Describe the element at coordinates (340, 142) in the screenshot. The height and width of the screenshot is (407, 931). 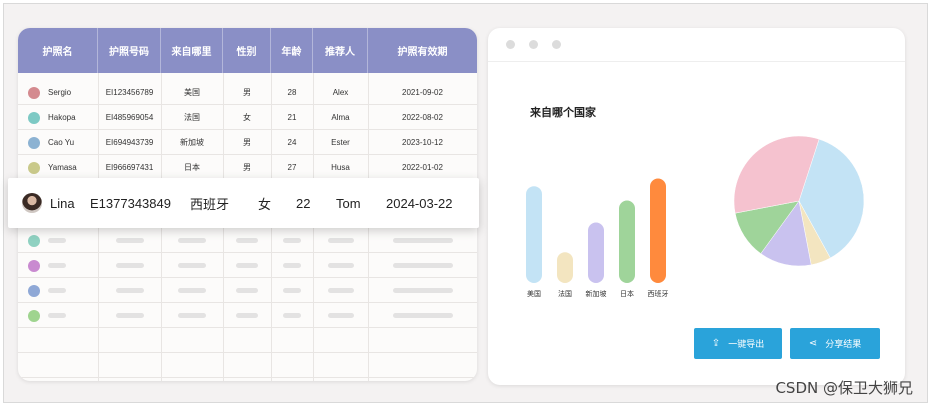
I see `referrer: Ester` at that location.